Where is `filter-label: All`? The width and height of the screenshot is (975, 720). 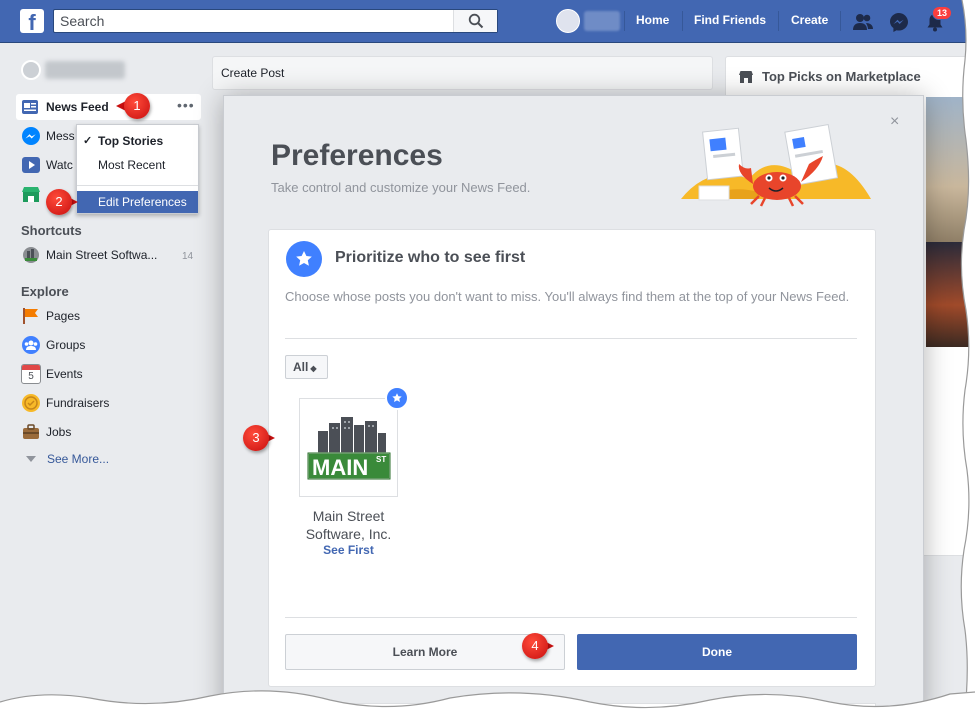 filter-label: All is located at coordinates (301, 367).